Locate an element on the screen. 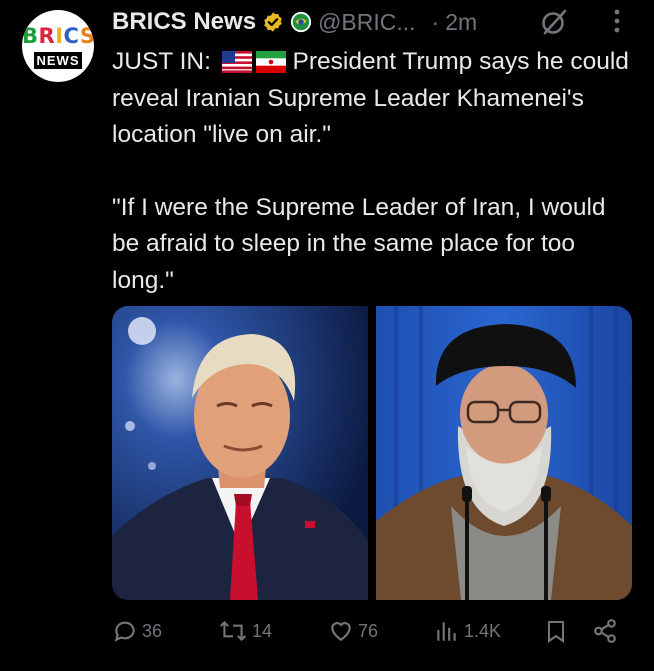  action-bar: 36 14 76 1.4K is located at coordinates (372, 633).